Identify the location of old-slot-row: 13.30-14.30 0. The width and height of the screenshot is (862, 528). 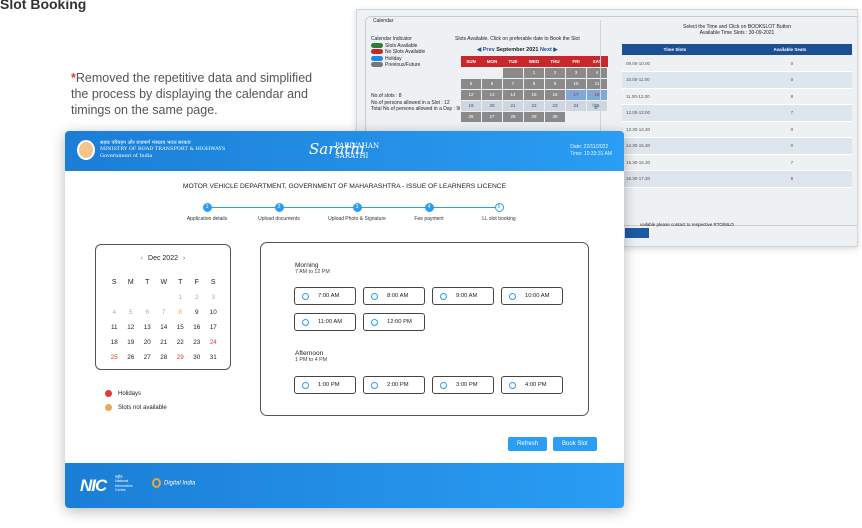
(737, 129).